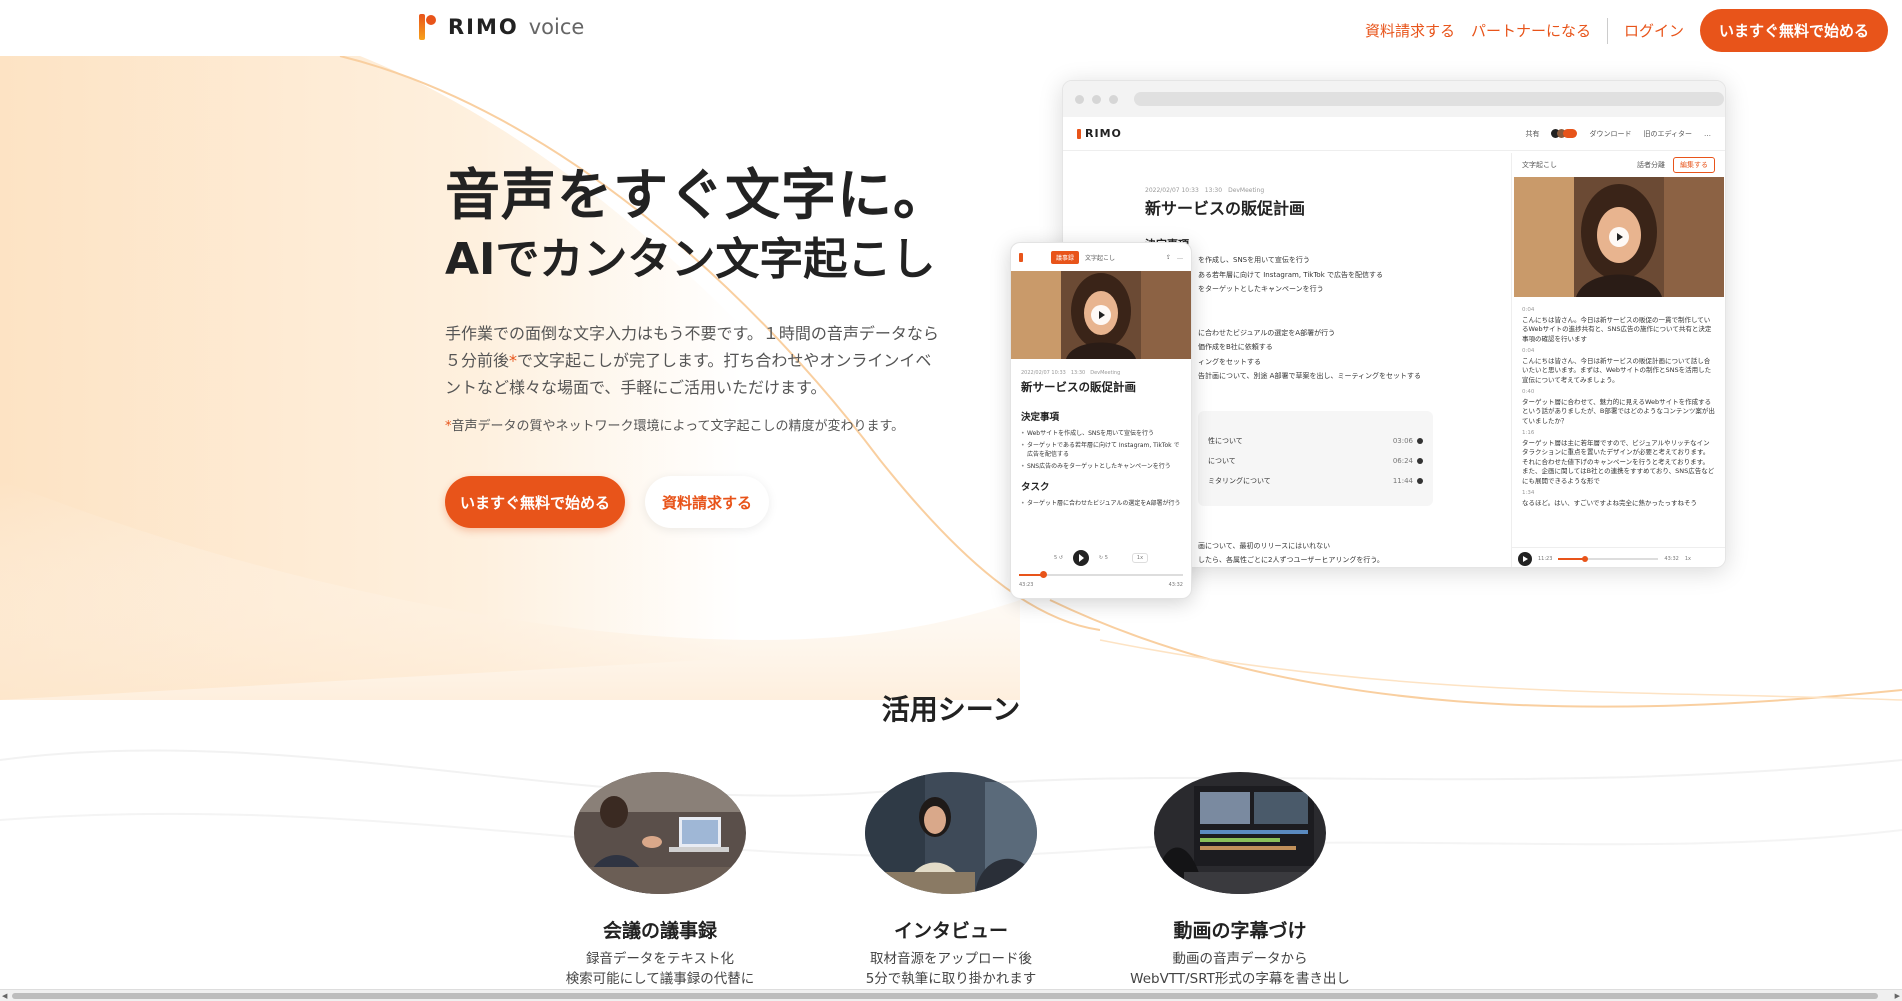 The image size is (1902, 1001). What do you see at coordinates (1035, 487) in the screenshot?
I see `mobile-section-tasks: タスク` at bounding box center [1035, 487].